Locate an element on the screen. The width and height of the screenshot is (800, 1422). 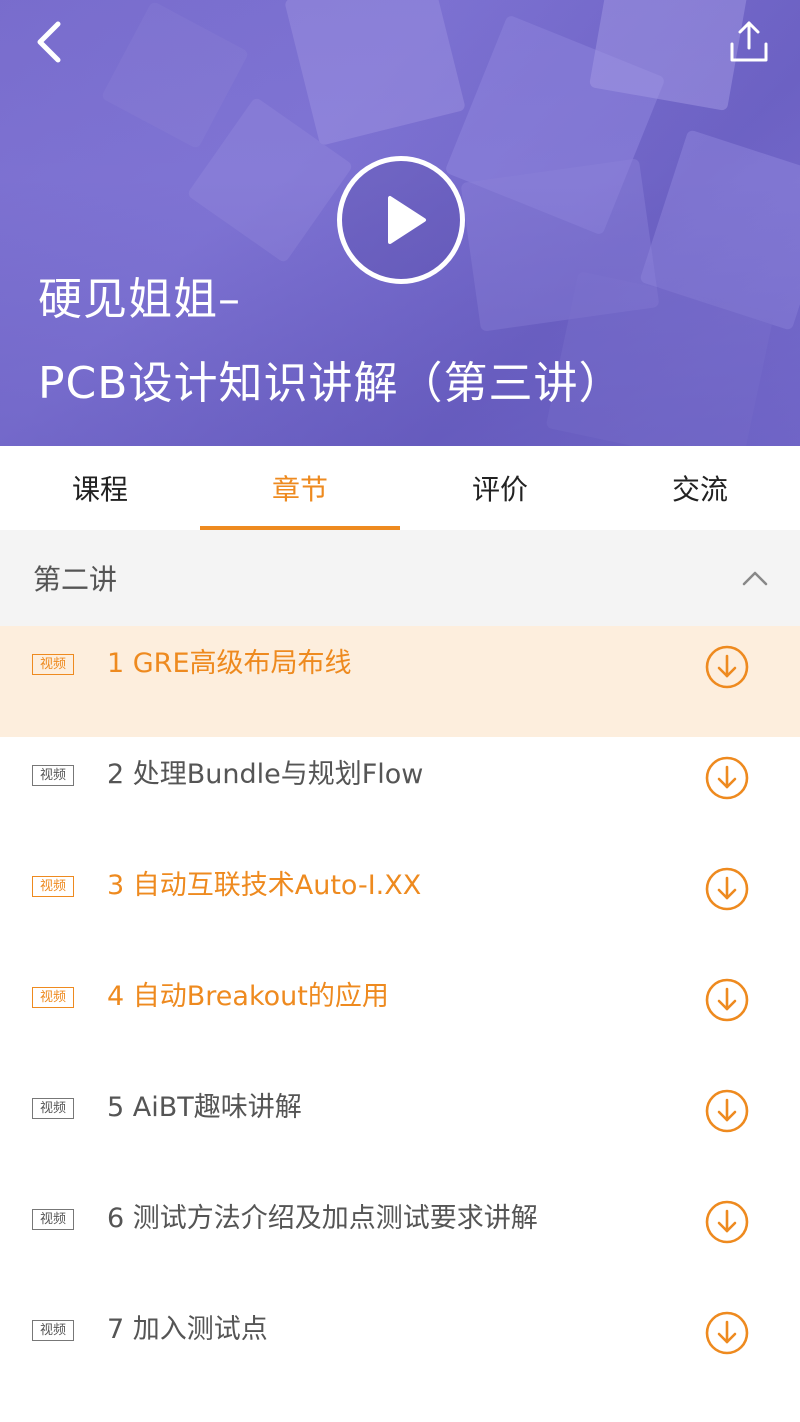
lesson-item: 视频 6 测试方法介绍及加点测试要求讲解 is located at coordinates (400, 1236).